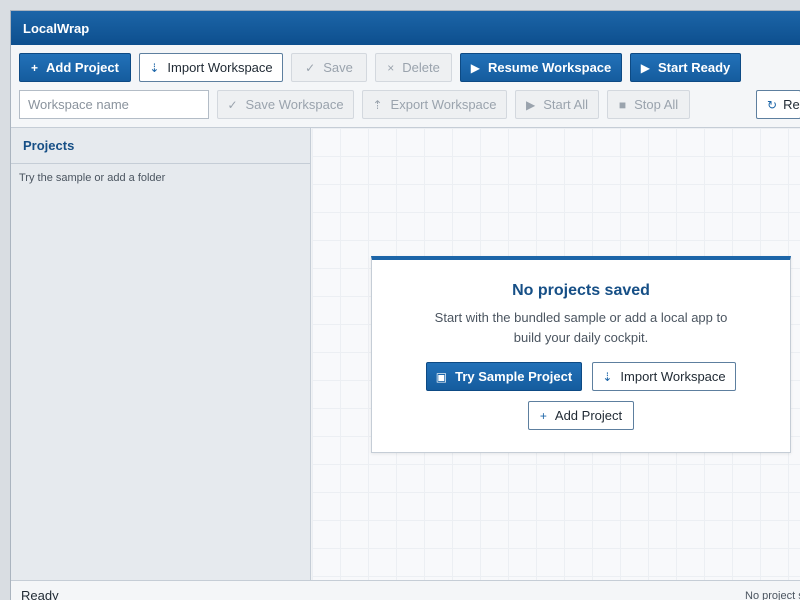 The width and height of the screenshot is (800, 600). I want to click on refresh-icon: ↻, so click(772, 104).